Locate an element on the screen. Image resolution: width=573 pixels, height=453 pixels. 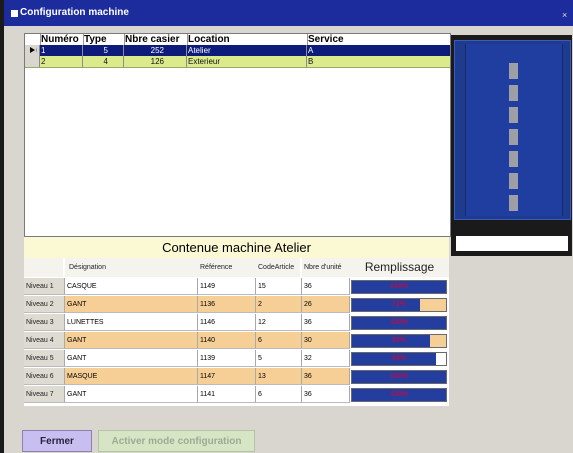
cell-numero: 1 is located at coordinates (61, 50).